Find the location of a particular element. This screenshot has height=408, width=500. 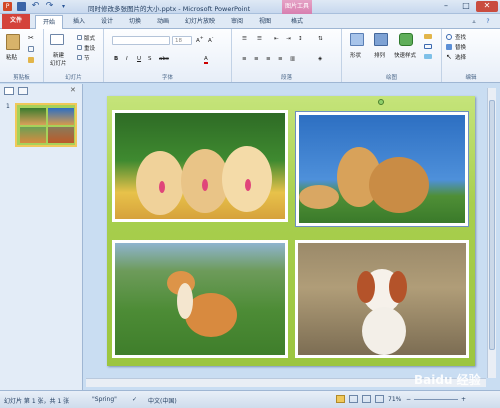

outline-tab-icon is located at coordinates (23, 91).